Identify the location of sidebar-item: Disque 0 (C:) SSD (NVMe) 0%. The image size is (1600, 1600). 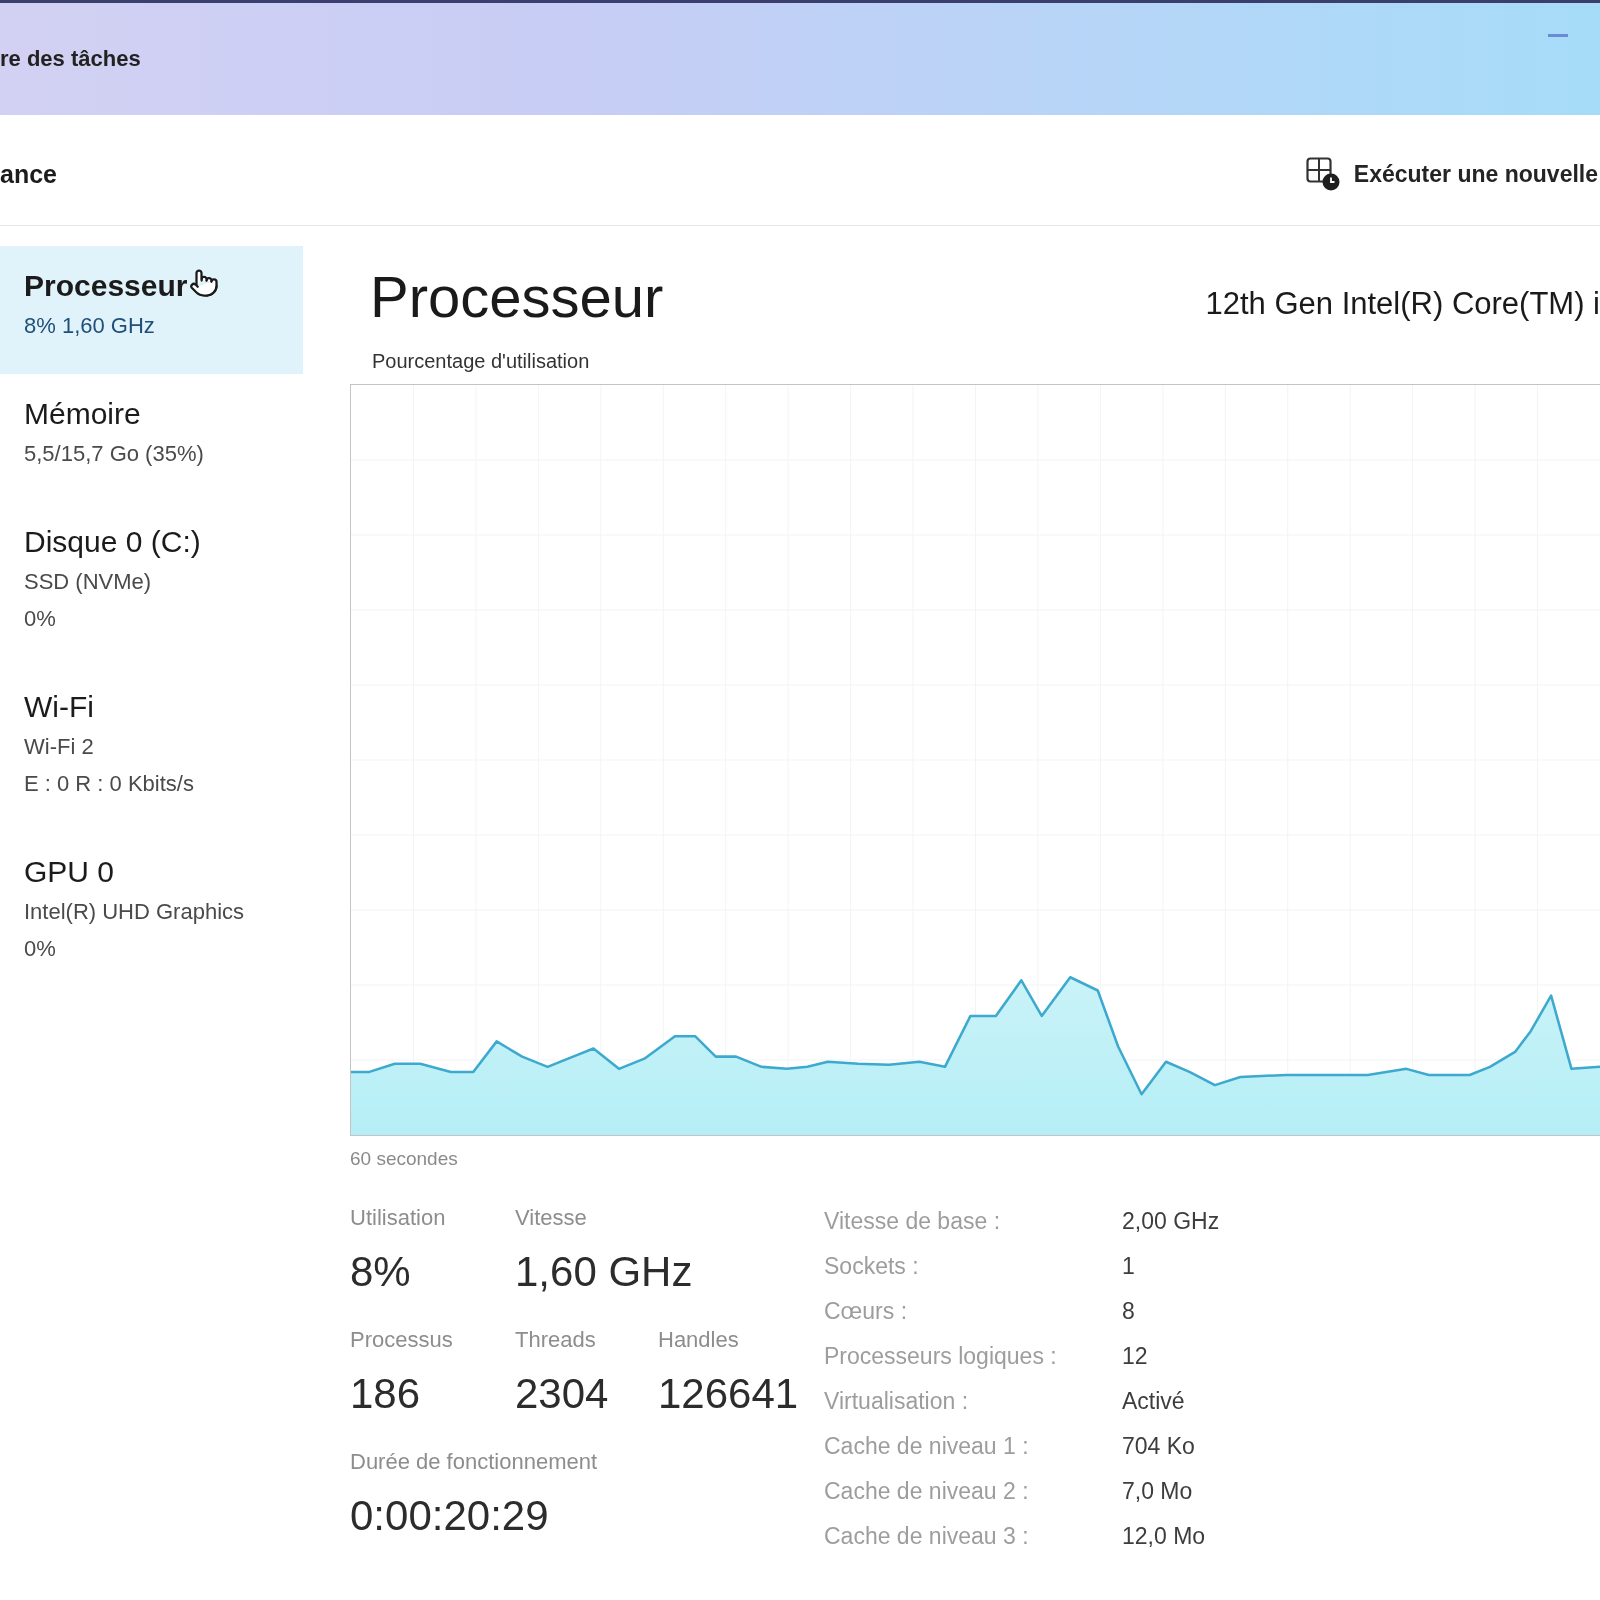
(151, 584).